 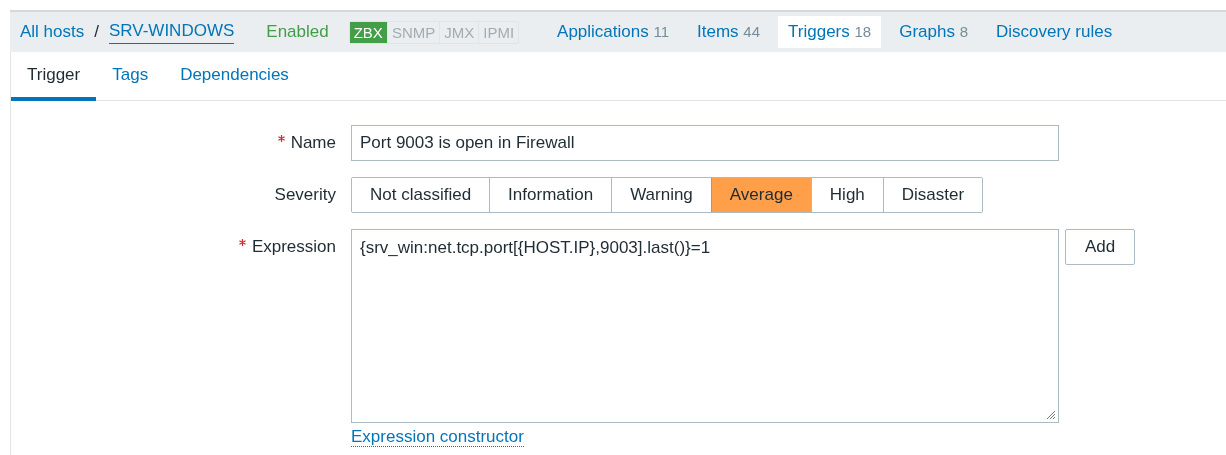 I want to click on form-tab: Dependencies, so click(x=234, y=76).